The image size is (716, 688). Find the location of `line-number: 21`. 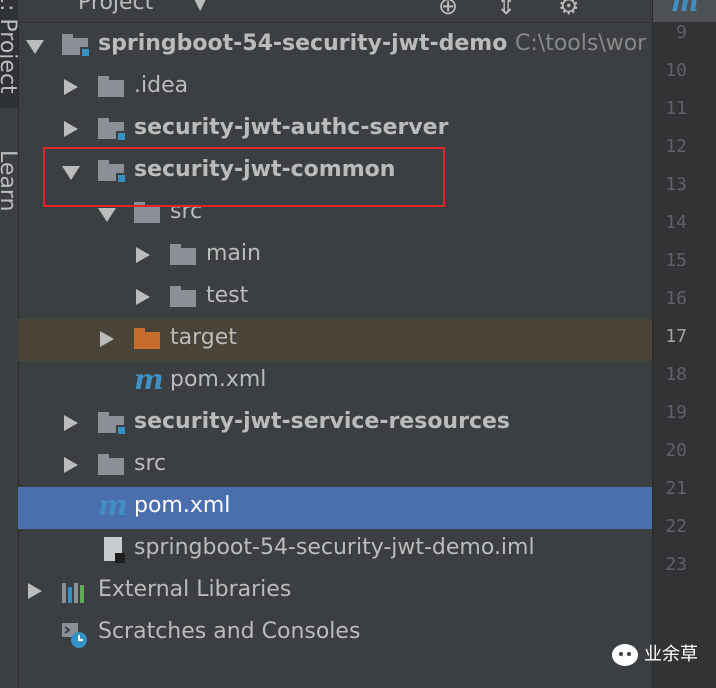

line-number: 21 is located at coordinates (676, 488).